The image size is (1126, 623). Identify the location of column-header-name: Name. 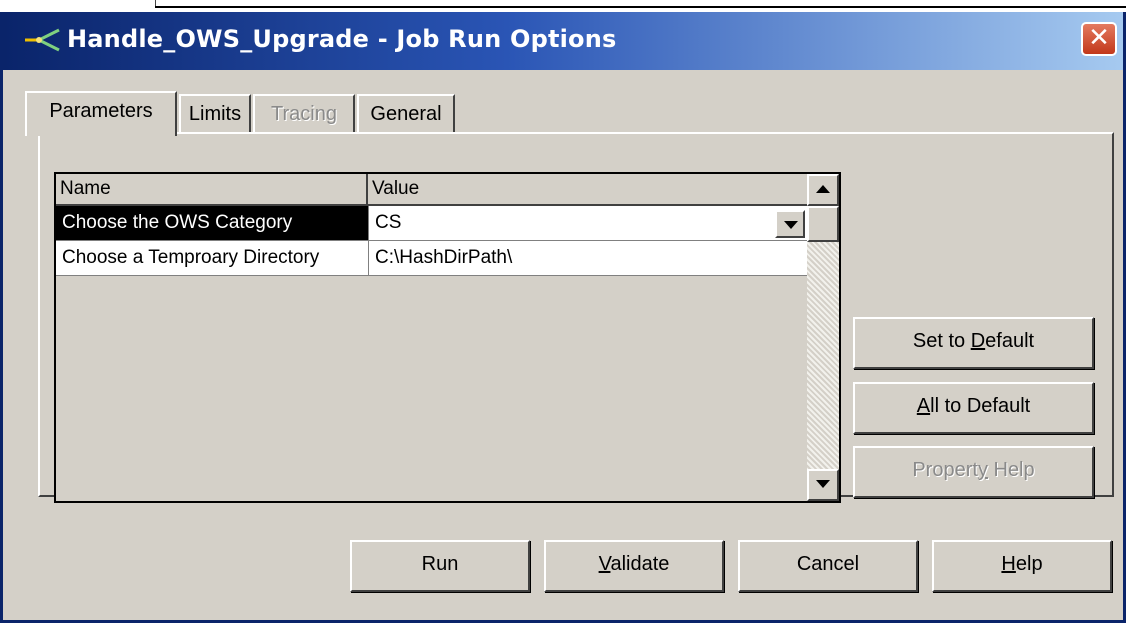
(212, 190).